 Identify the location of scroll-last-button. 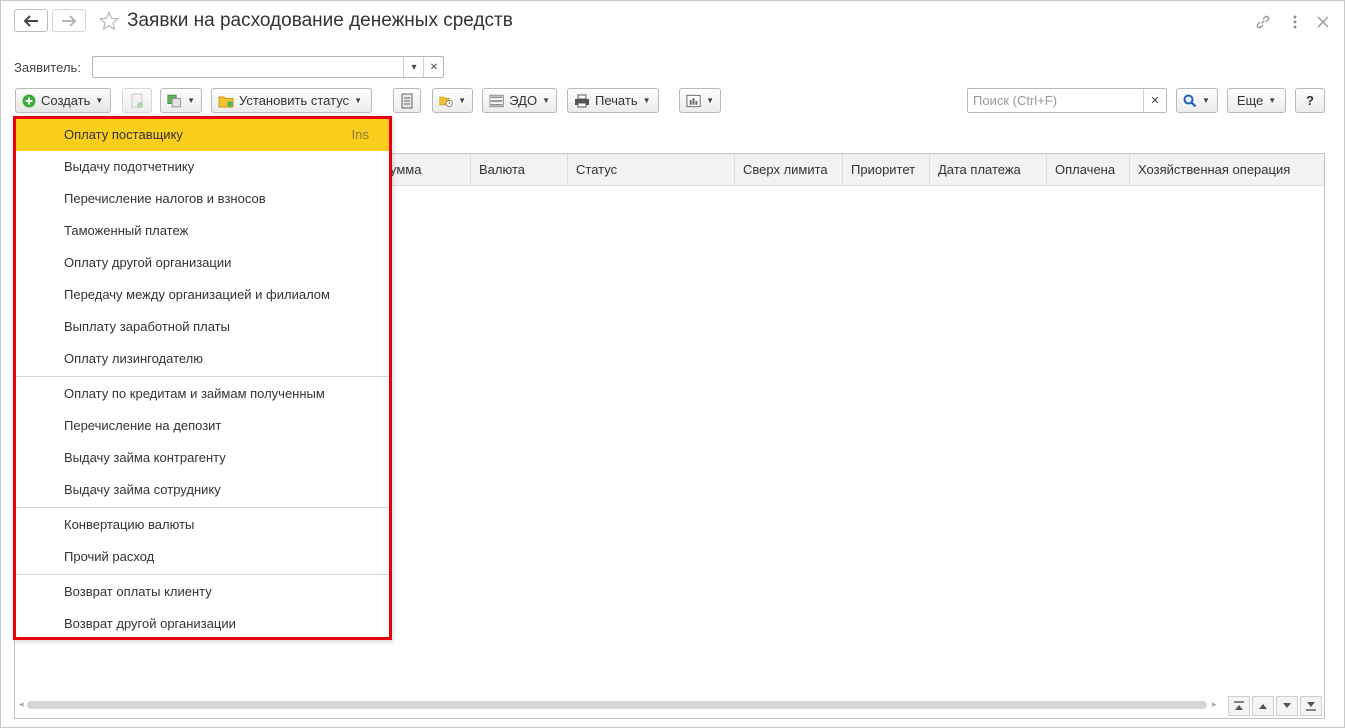
(1311, 706).